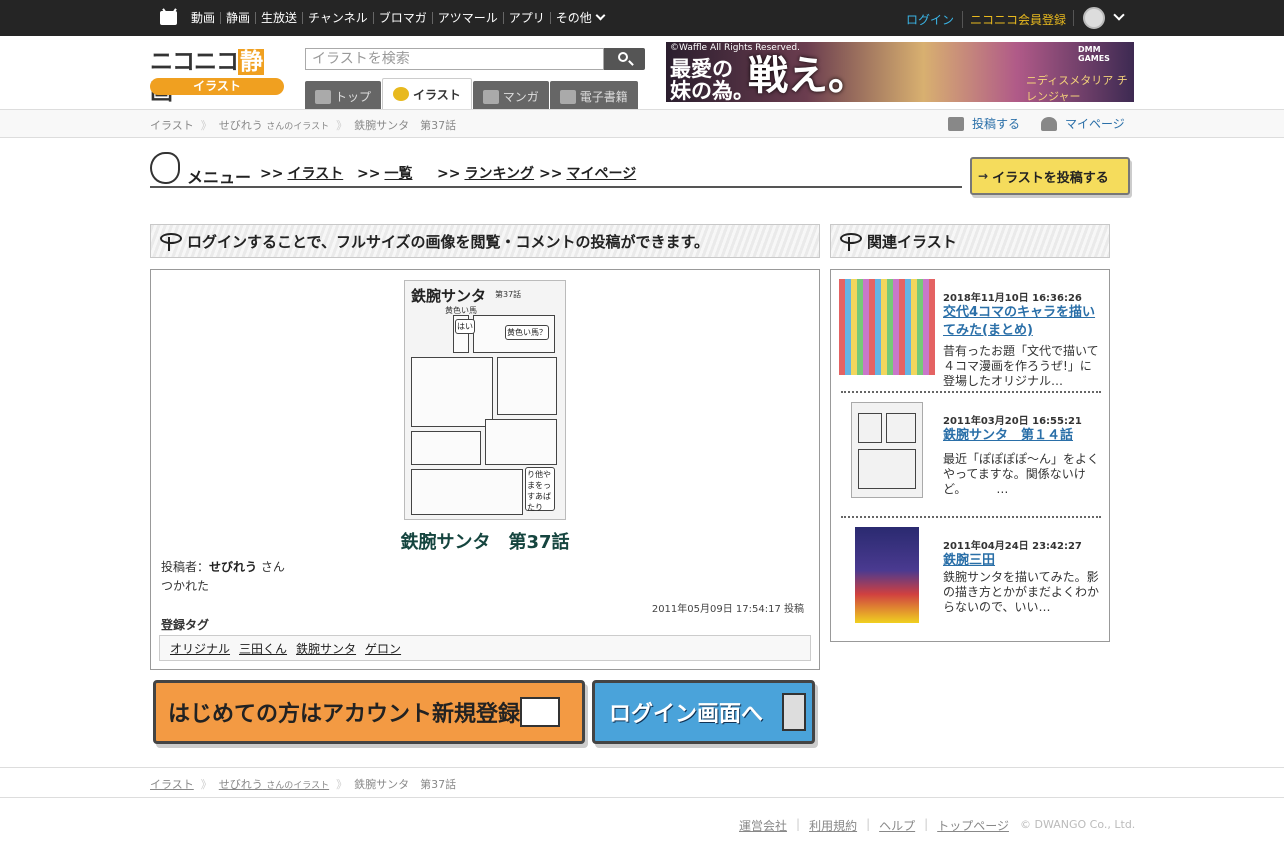 The image size is (1284, 852). Describe the element at coordinates (526, 18) in the screenshot. I see `nav-app: アプリ` at that location.